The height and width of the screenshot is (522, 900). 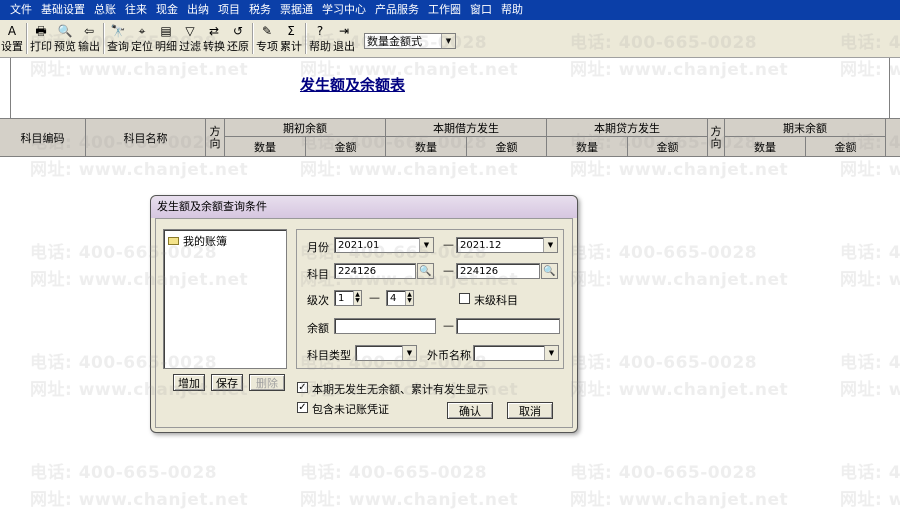 I want to click on toolbar-button-label: 定位, so click(x=142, y=46).